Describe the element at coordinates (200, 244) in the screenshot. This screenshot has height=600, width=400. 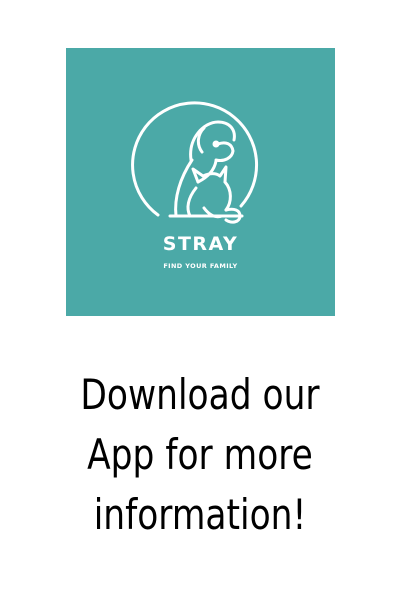
I see `brand-name: STRAY` at that location.